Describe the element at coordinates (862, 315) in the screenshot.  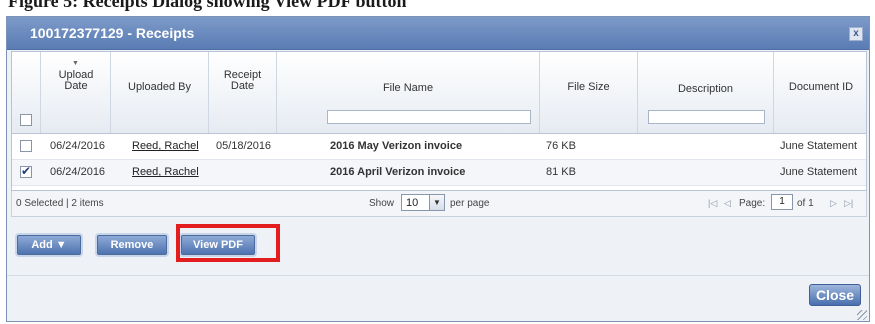
I see `resize-grip-icon` at that location.